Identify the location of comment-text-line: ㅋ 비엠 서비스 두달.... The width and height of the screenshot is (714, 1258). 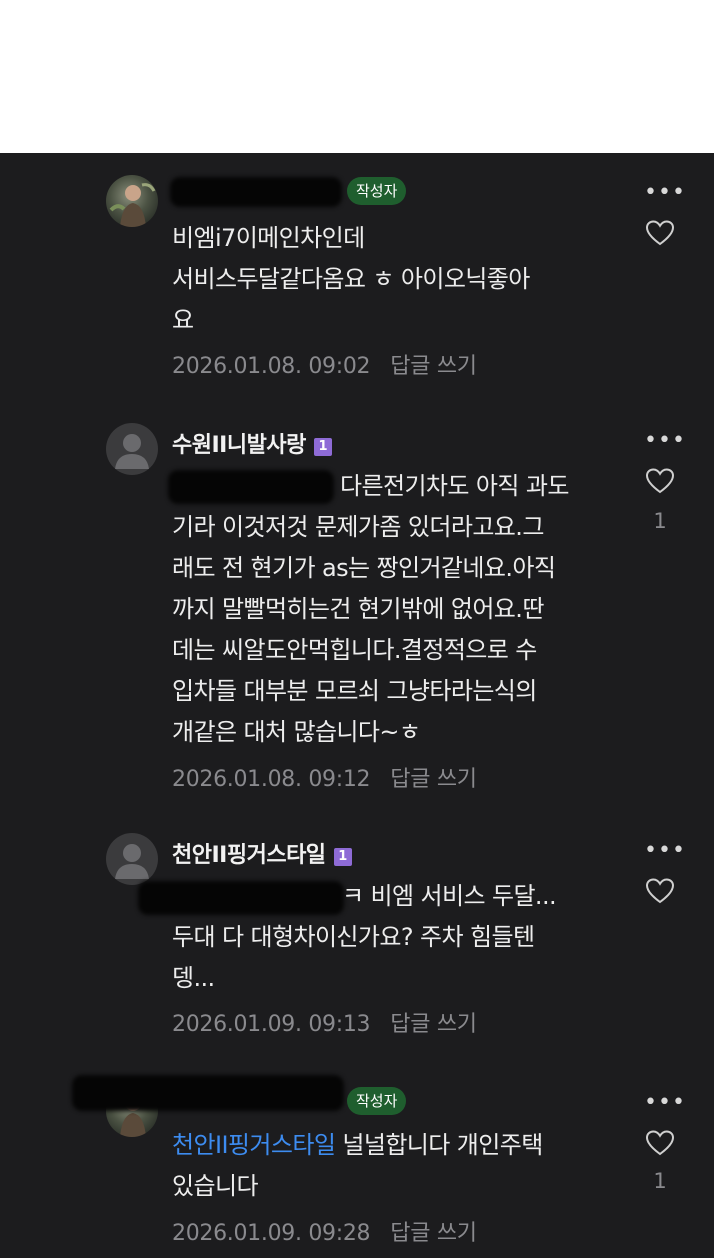
(449, 896).